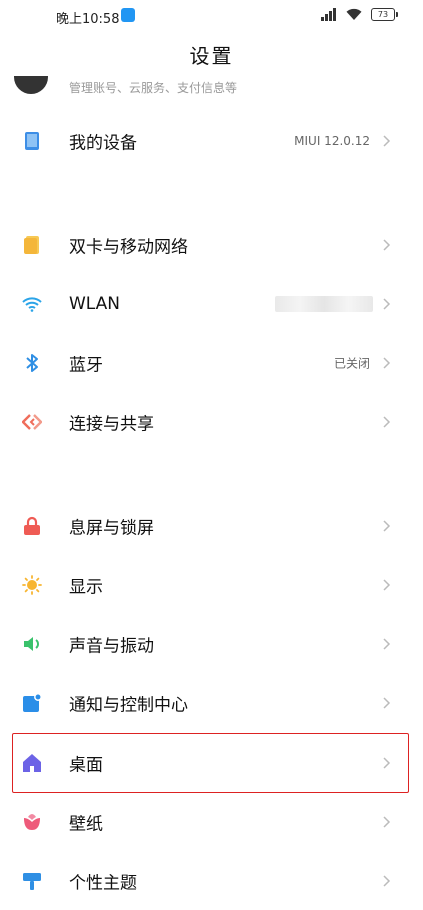 This screenshot has width=423, height=910. What do you see at coordinates (128, 15) in the screenshot?
I see `gallery-notification-icon` at bounding box center [128, 15].